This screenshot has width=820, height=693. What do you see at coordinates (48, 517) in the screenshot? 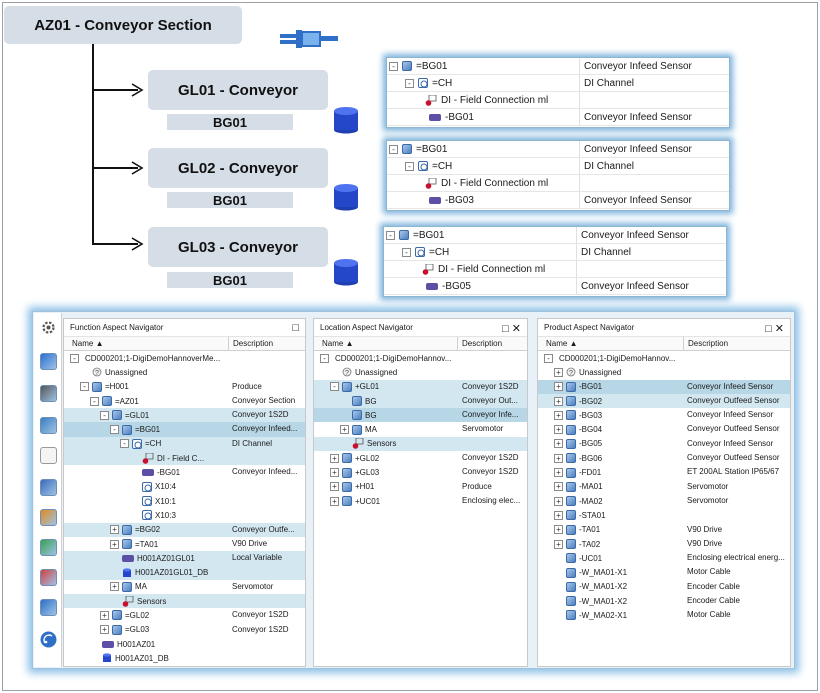
I see `tree-icon` at bounding box center [48, 517].